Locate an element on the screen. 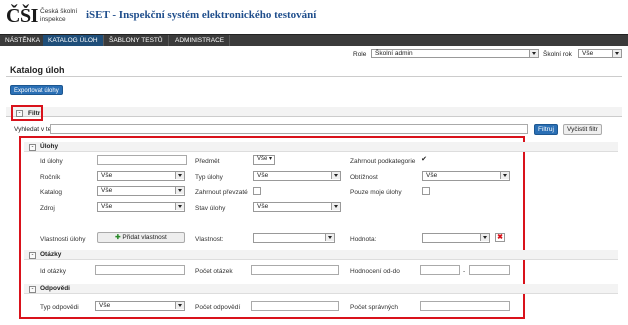 This screenshot has height=325, width=628. id-otazky-input is located at coordinates (140, 270).